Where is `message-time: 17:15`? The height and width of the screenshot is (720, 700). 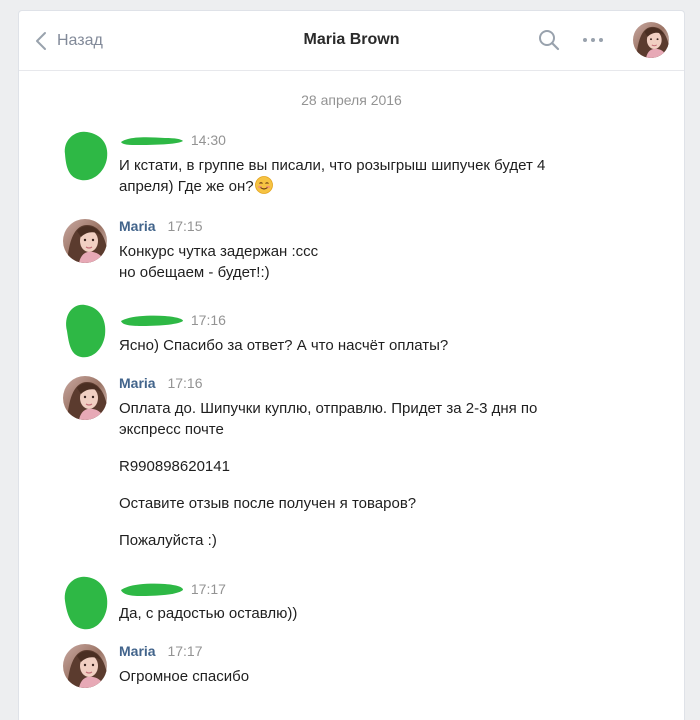
message-time: 17:15 is located at coordinates (185, 226).